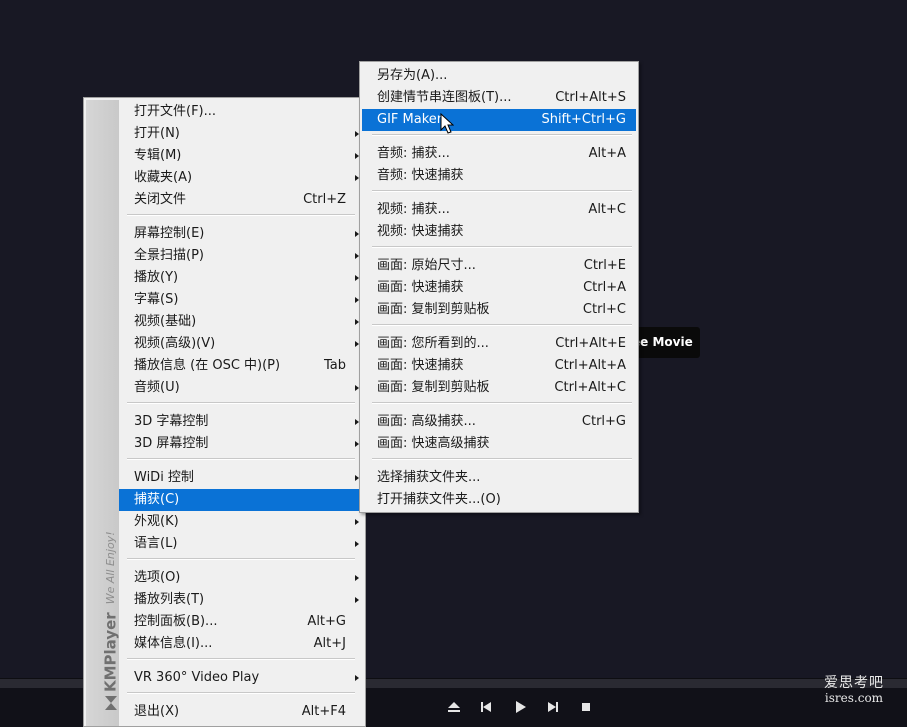 The height and width of the screenshot is (727, 907). I want to click on menu-item-vr-360: VR 360° Video Play, so click(239, 678).